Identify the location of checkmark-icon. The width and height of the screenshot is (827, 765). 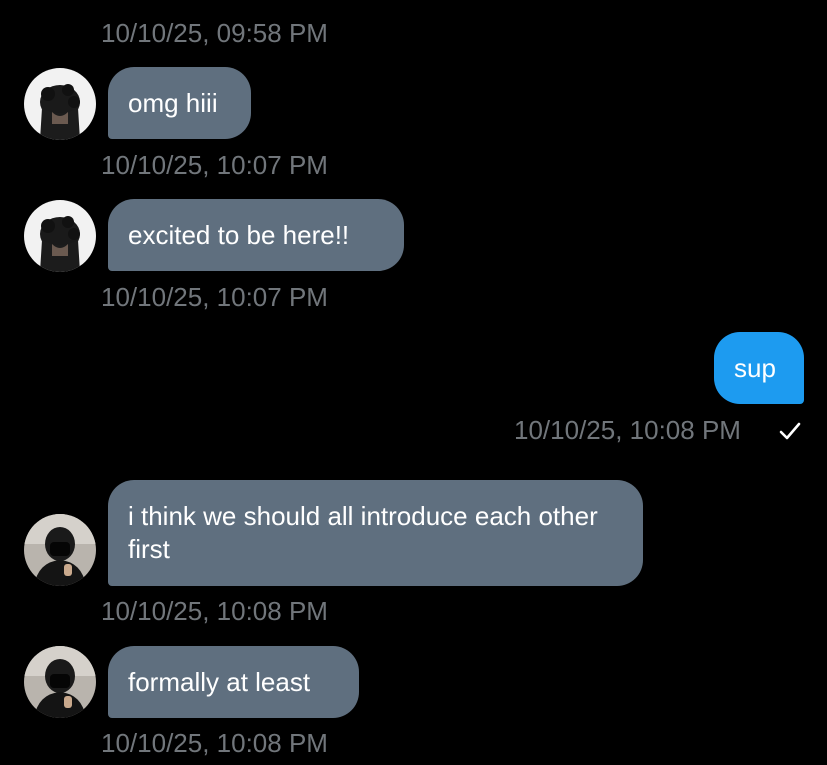
(790, 431).